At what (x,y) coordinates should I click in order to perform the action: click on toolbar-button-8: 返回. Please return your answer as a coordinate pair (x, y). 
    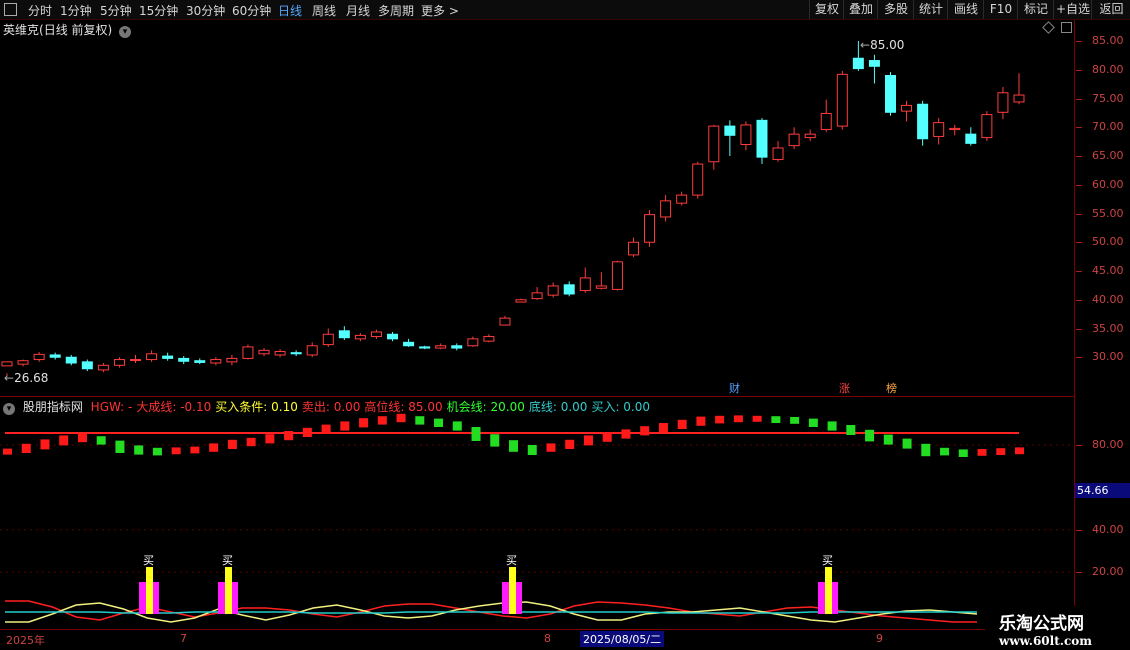
    Looking at the image, I should click on (1110, 9).